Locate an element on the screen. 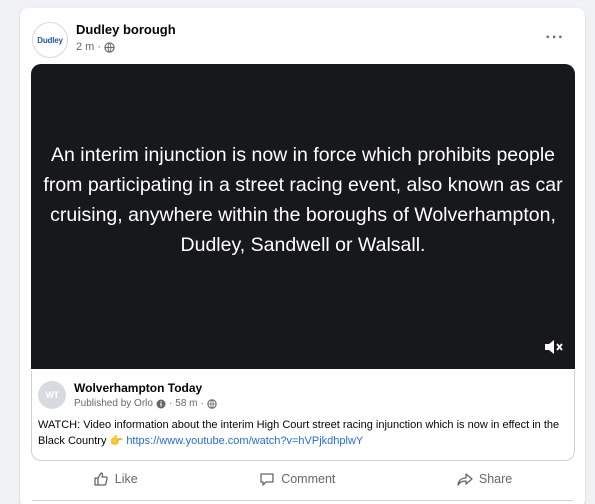 The width and height of the screenshot is (595, 504). post-time: 2 m is located at coordinates (85, 47).